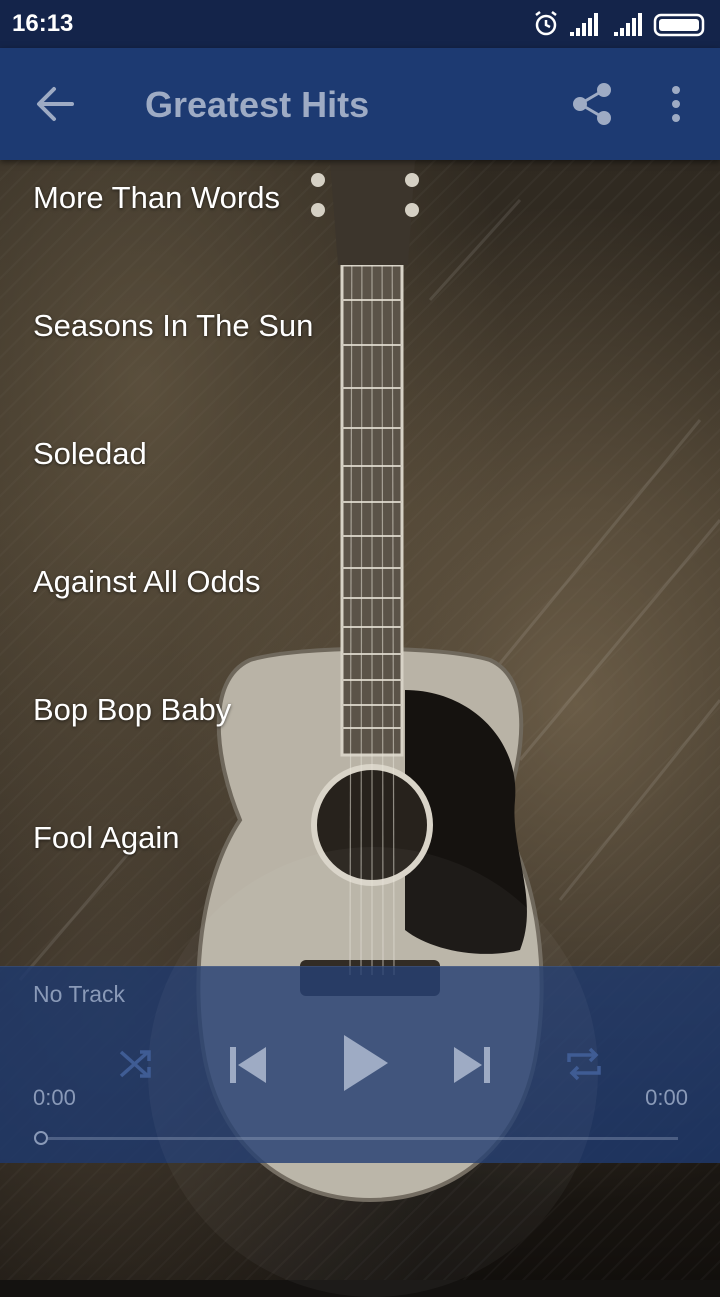 This screenshot has height=1297, width=720. I want to click on page-title: Greatest Hits, so click(257, 104).